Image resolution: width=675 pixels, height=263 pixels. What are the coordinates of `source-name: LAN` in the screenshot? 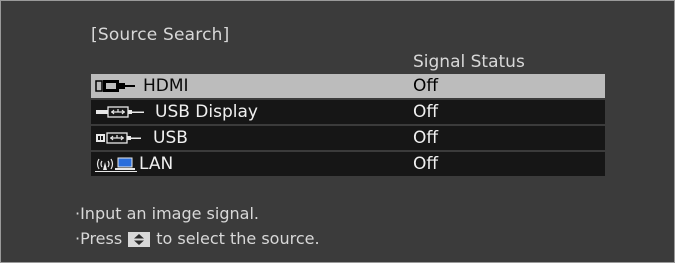 It's located at (156, 164).